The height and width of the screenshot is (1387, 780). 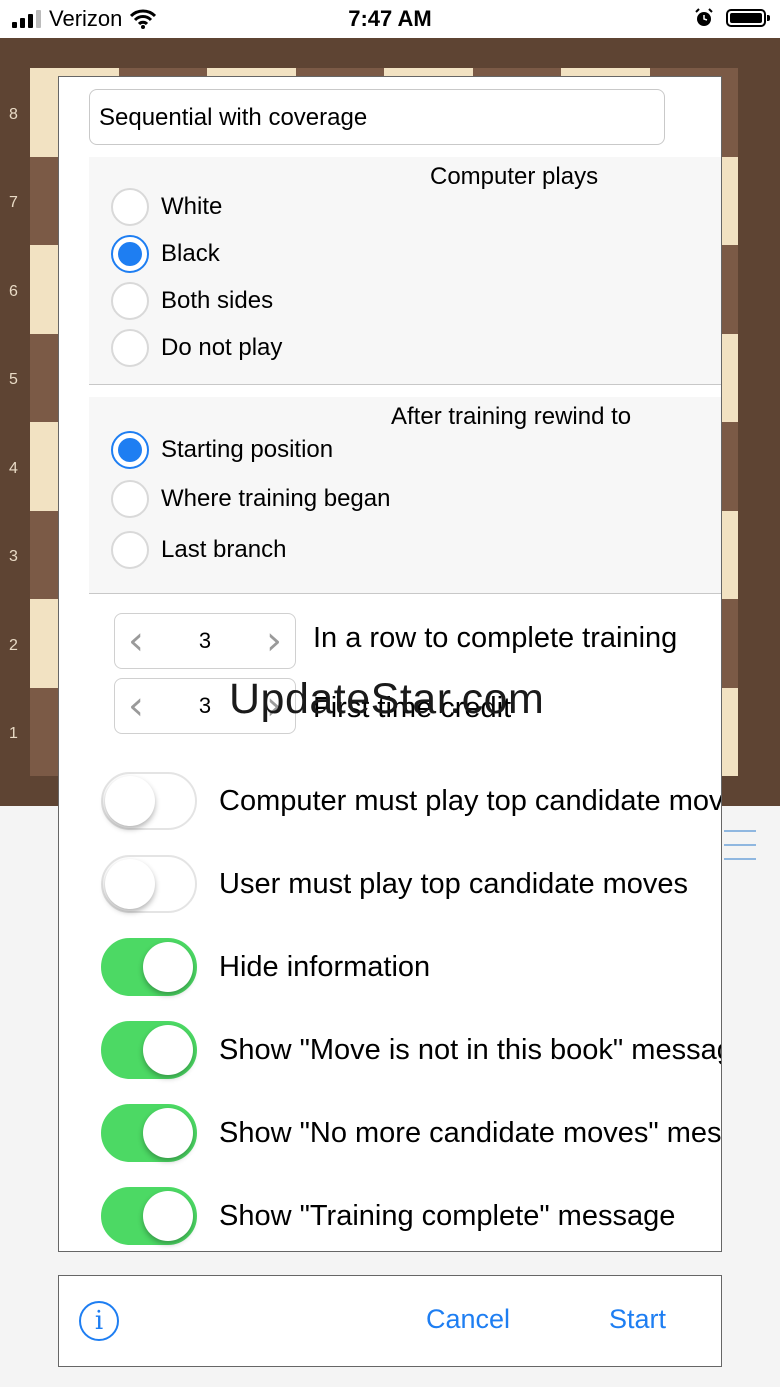 I want to click on radio-where-training-began: Where training began, so click(x=250, y=499).